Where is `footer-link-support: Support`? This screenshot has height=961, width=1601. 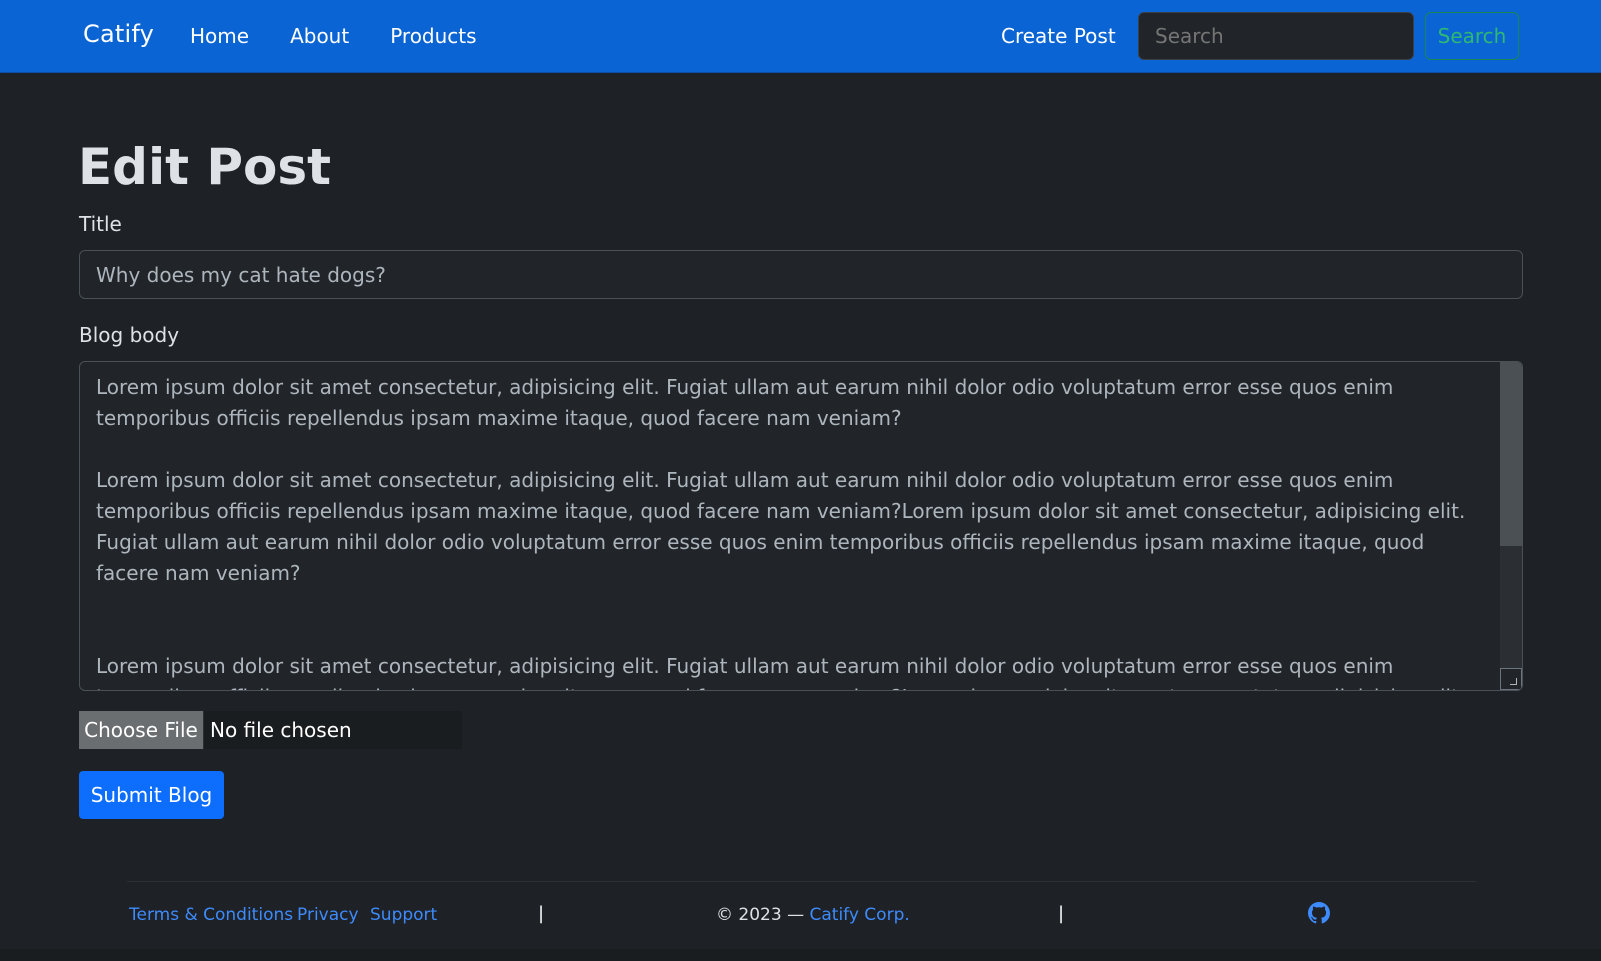 footer-link-support: Support is located at coordinates (403, 915).